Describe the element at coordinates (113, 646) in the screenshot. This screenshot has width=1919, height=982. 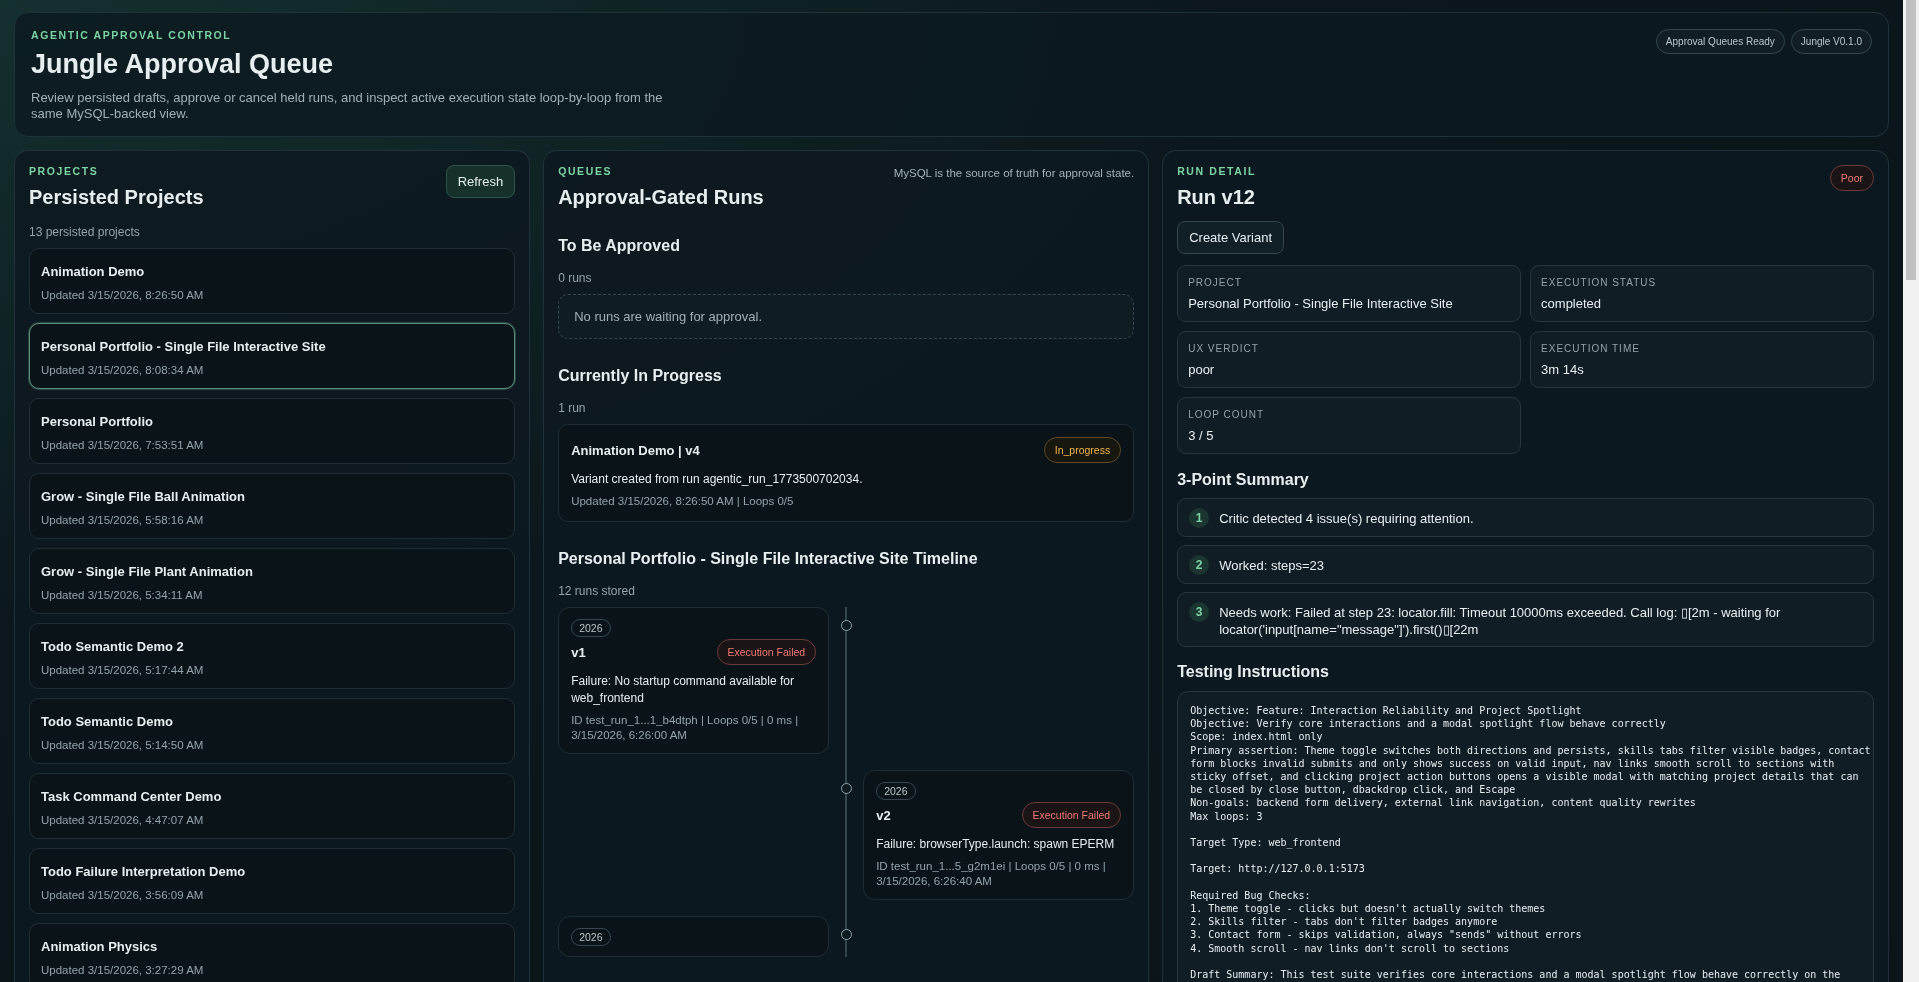
I see `project-name: Todo Semantic Demo 2` at that location.